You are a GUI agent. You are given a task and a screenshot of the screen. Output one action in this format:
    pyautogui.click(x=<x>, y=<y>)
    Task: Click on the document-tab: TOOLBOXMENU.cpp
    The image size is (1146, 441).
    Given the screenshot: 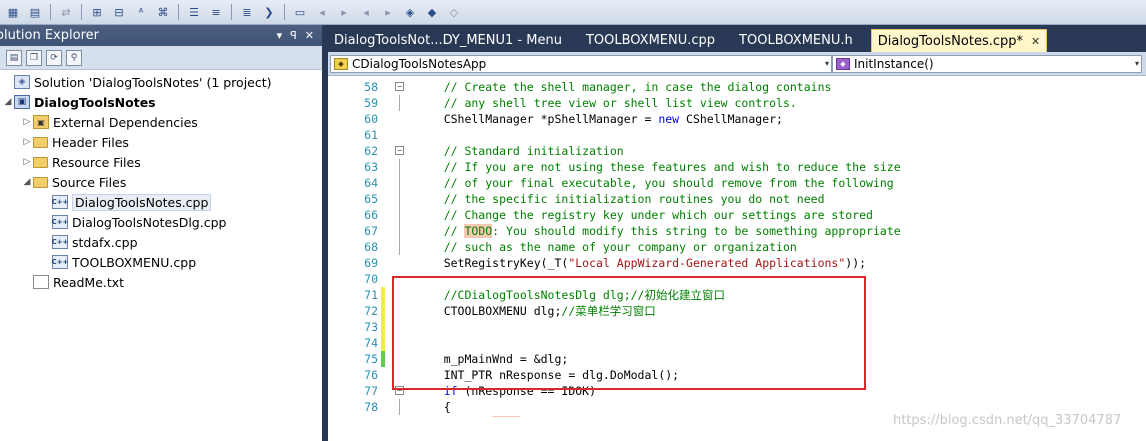 What is the action you would take?
    pyautogui.click(x=656, y=40)
    